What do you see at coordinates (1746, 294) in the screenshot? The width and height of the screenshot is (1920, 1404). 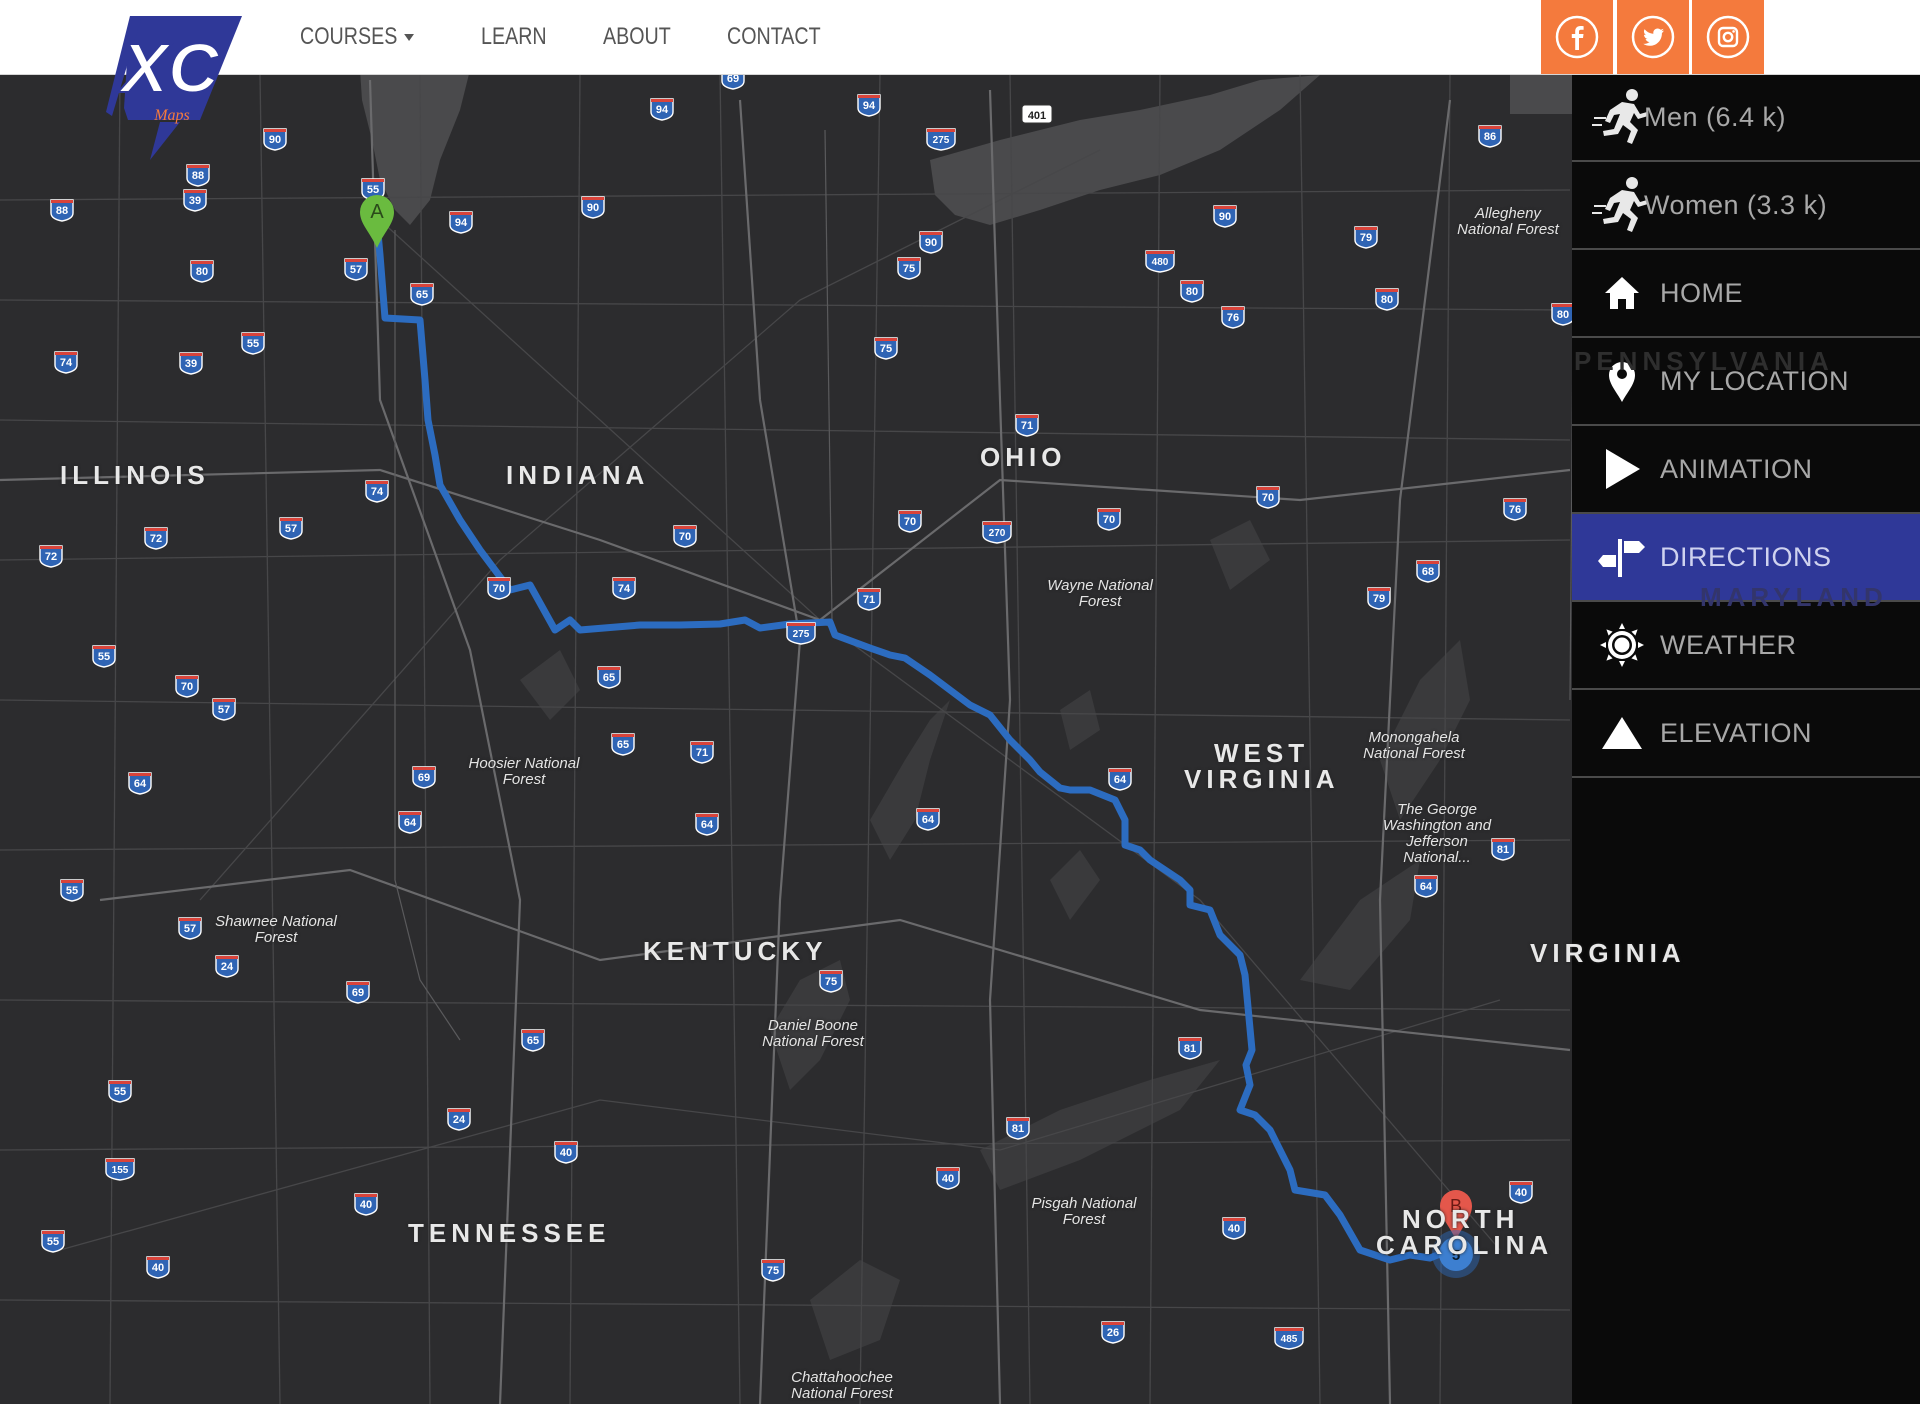 I see `sidebar-item-home: HOME` at bounding box center [1746, 294].